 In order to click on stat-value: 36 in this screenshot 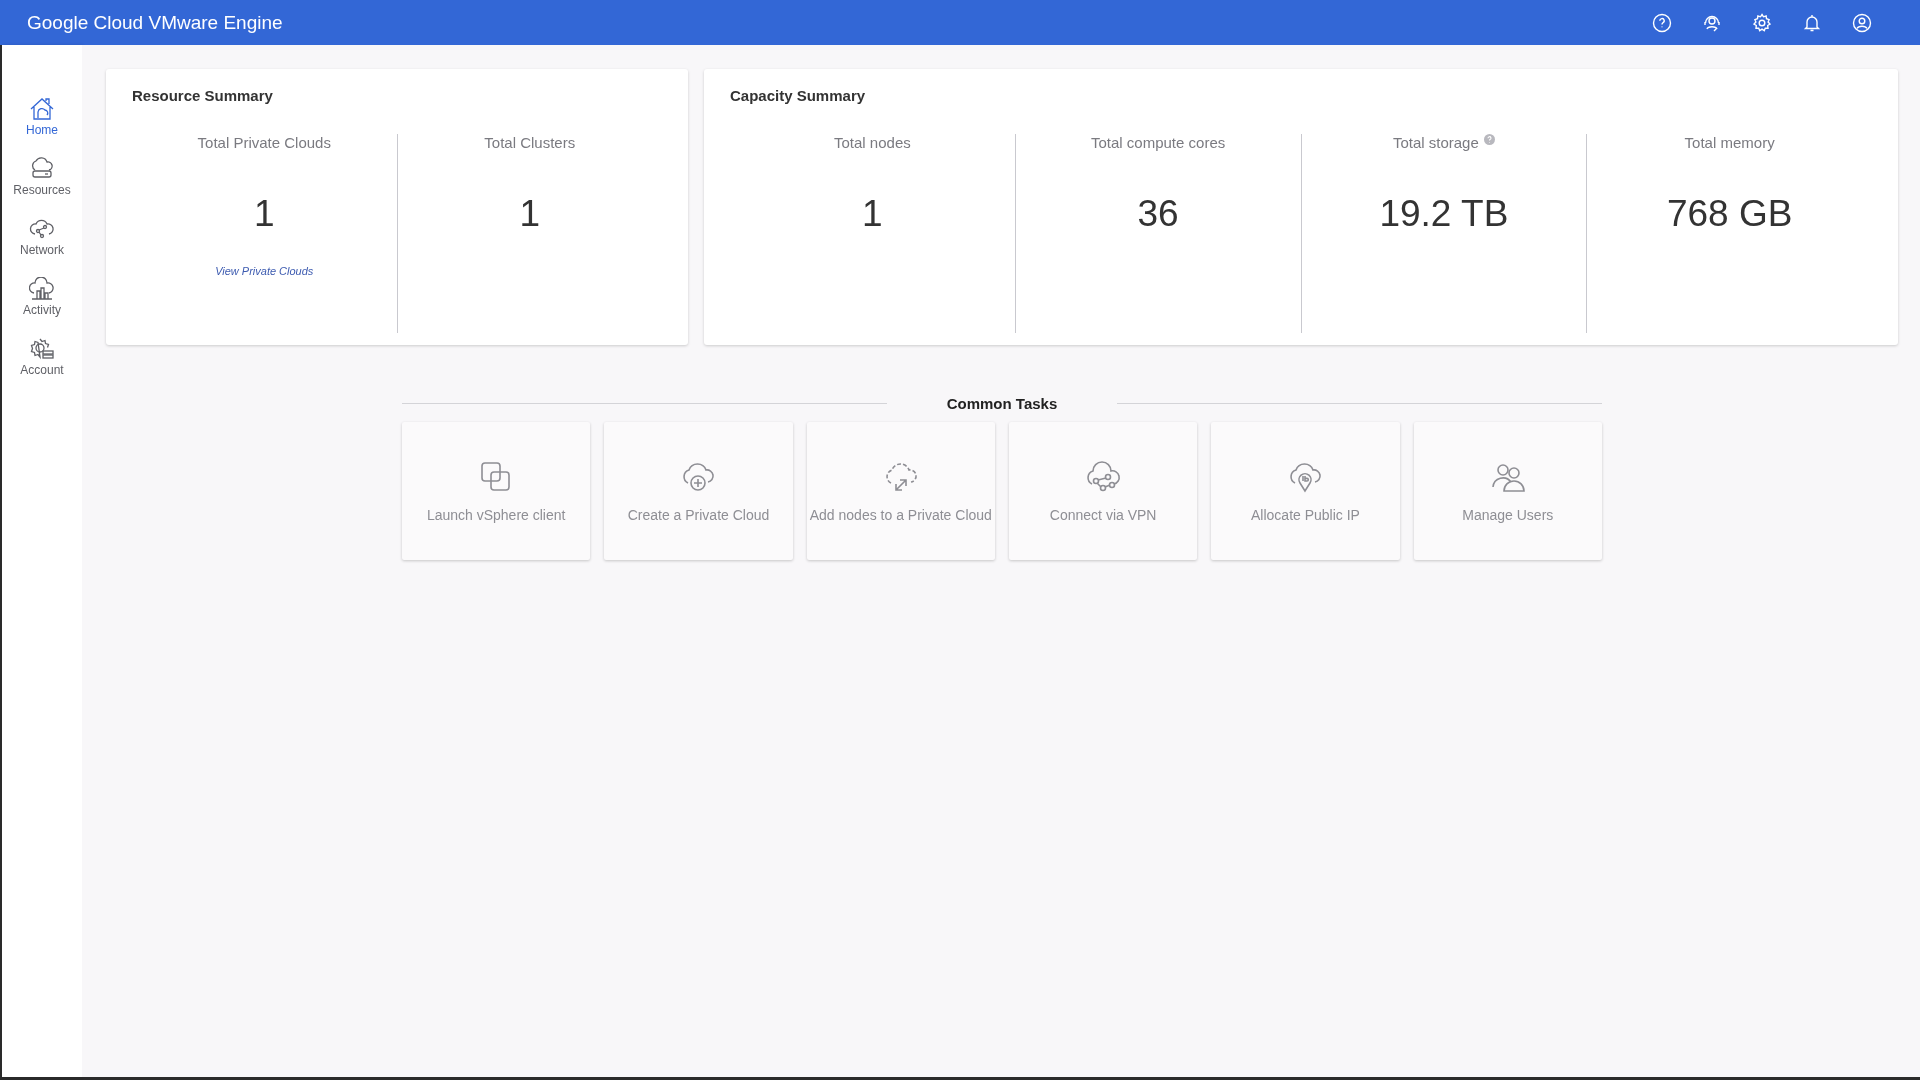, I will do `click(1158, 214)`.